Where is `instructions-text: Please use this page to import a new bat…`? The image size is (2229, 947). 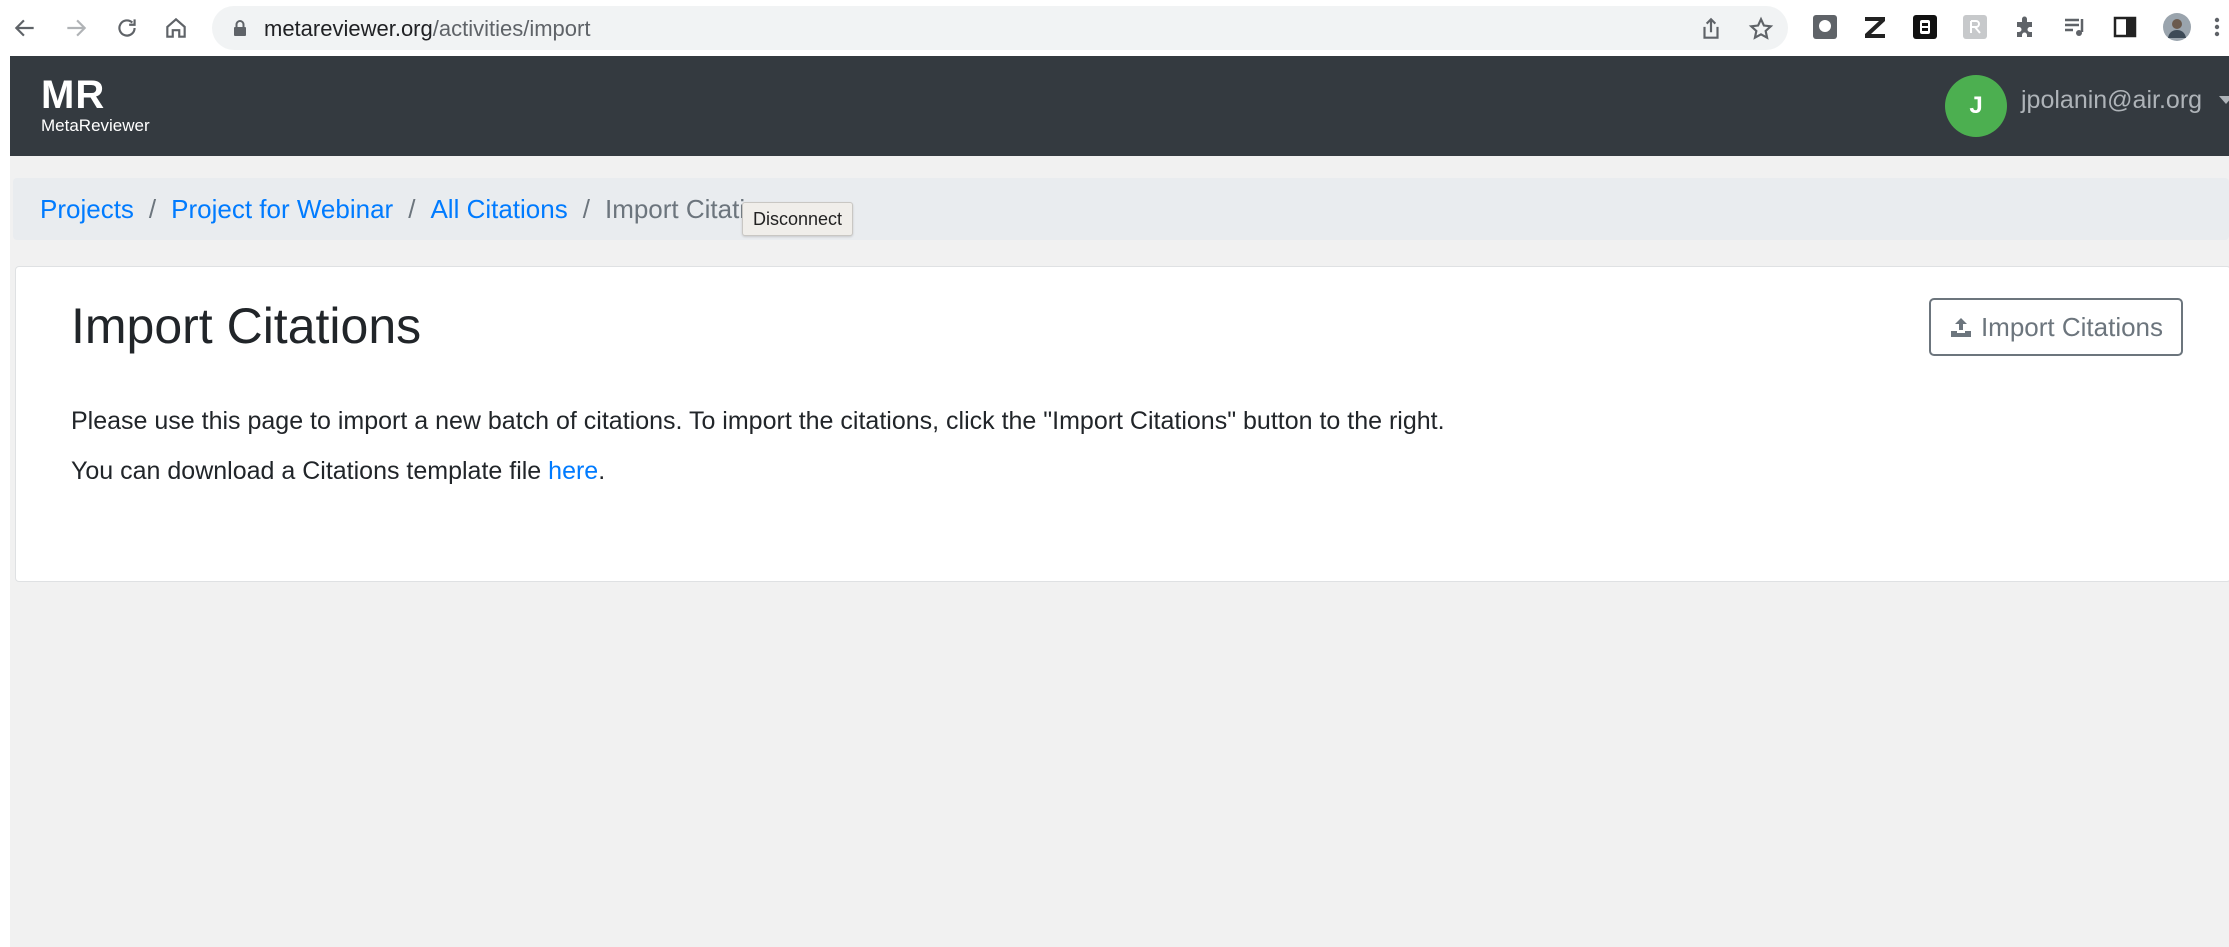
instructions-text: Please use this page to import a new bat… is located at coordinates (758, 421).